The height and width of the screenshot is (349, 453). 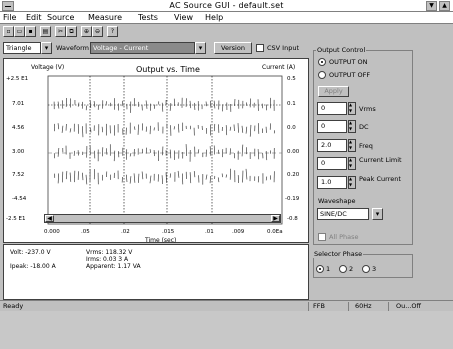 I want to click on volt-readout: Volt: -237.0 V, so click(x=30, y=252).